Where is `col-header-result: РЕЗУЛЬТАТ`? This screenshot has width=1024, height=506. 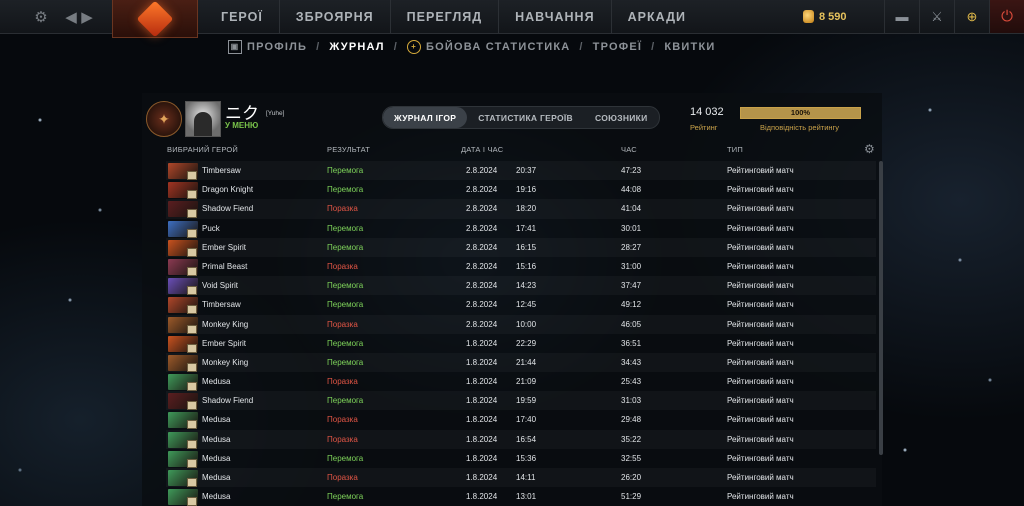
col-header-result: РЕЗУЛЬТАТ is located at coordinates (348, 149).